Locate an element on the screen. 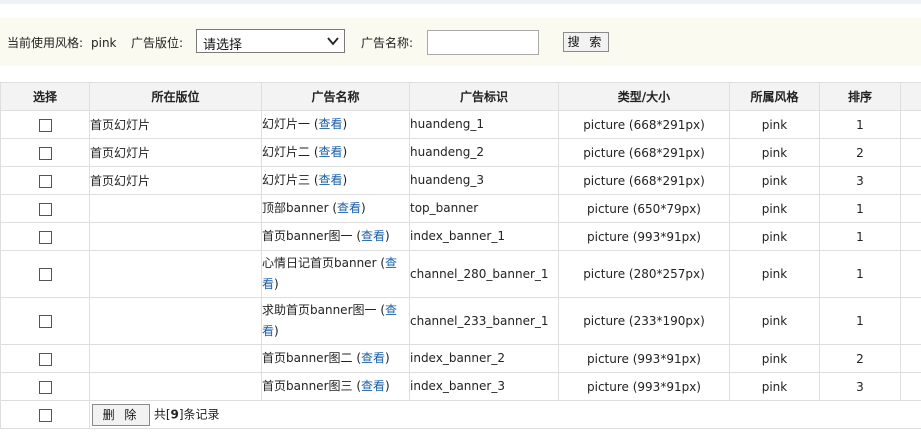  row-ad-name: 幻灯片二 (查看) is located at coordinates (335, 152).